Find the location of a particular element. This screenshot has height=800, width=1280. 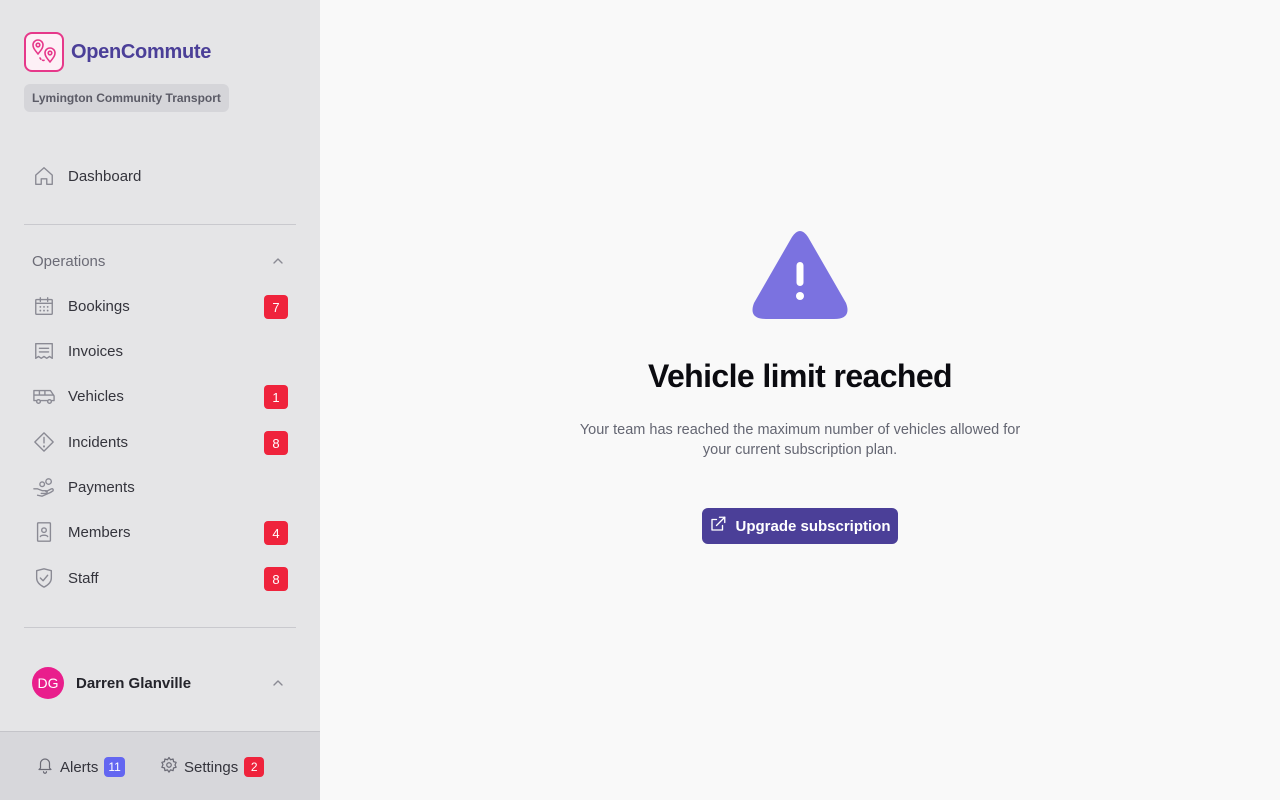

brand: OpenCommute is located at coordinates (117, 52).